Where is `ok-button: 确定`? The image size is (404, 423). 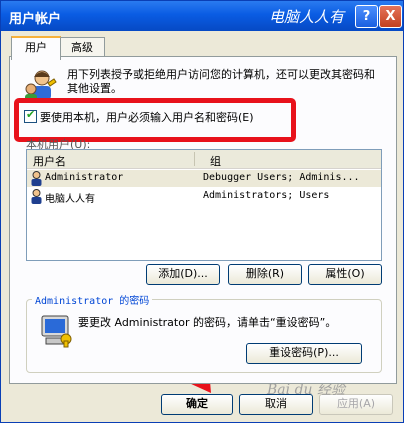 ok-button: 确定 is located at coordinates (197, 404).